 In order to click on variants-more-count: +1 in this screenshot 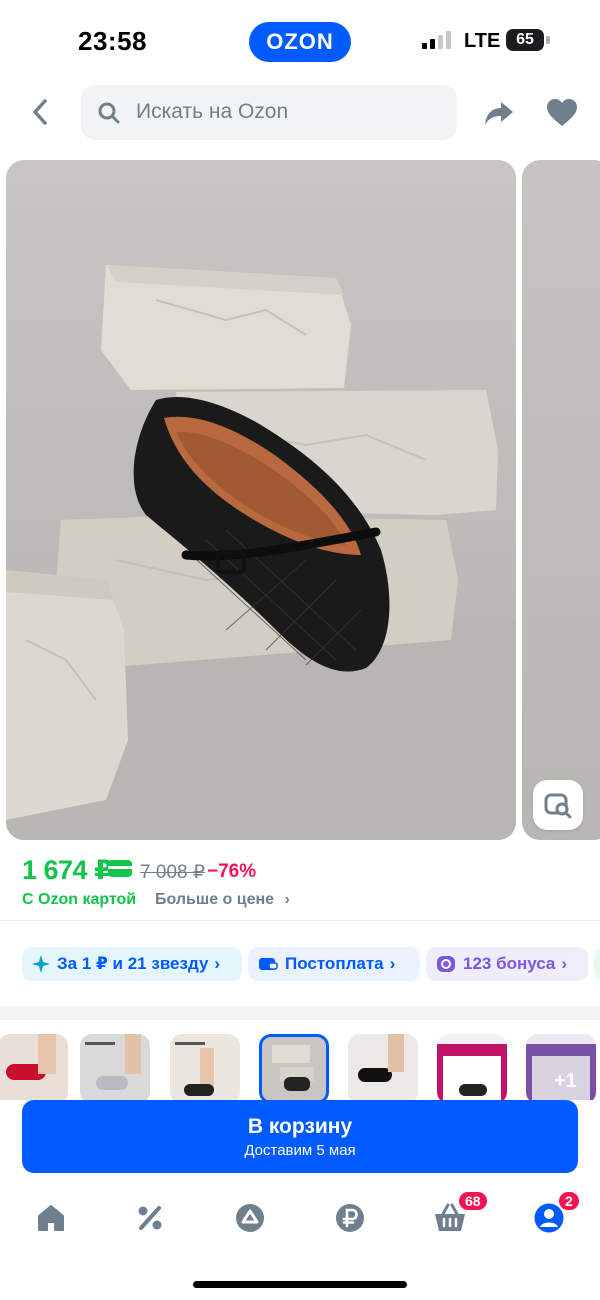, I will do `click(565, 1081)`.